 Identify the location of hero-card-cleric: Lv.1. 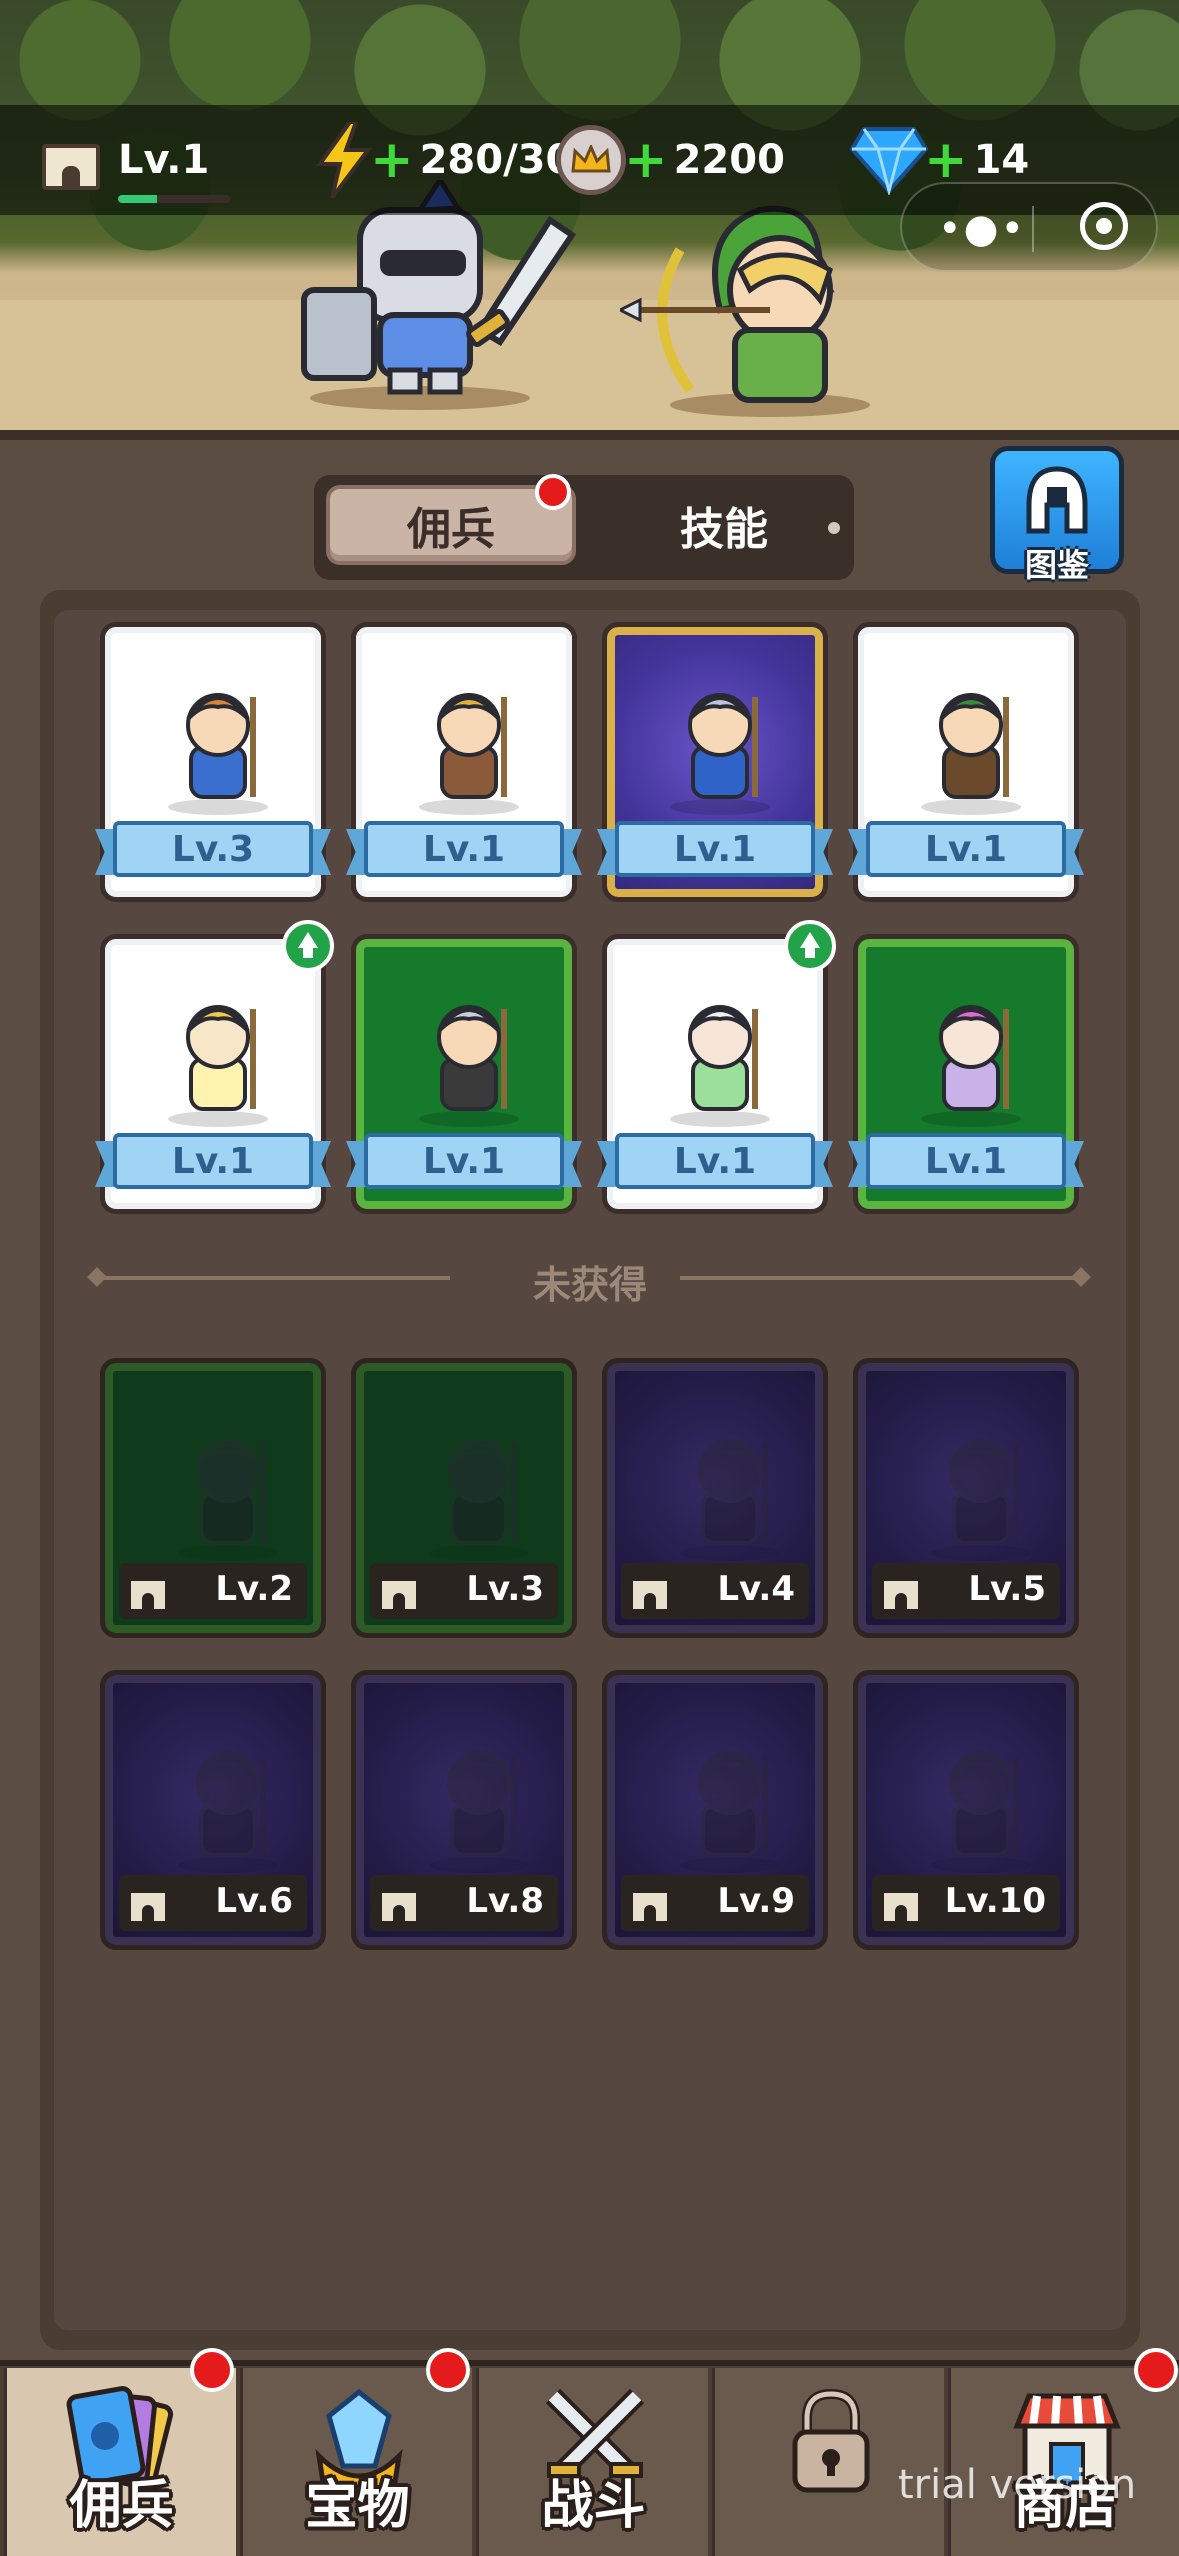
(966, 1074).